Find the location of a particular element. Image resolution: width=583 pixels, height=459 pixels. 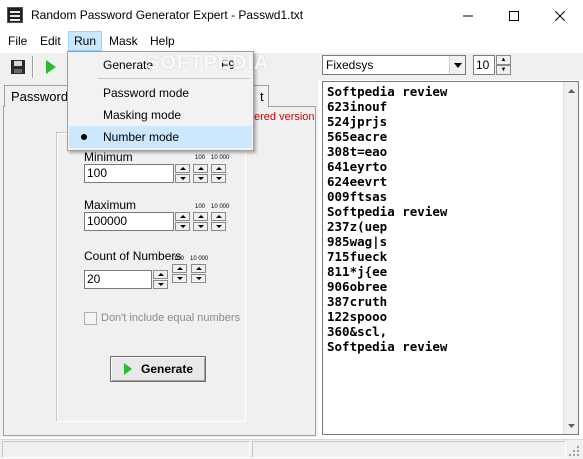

output-line: 623inouf is located at coordinates (357, 106).